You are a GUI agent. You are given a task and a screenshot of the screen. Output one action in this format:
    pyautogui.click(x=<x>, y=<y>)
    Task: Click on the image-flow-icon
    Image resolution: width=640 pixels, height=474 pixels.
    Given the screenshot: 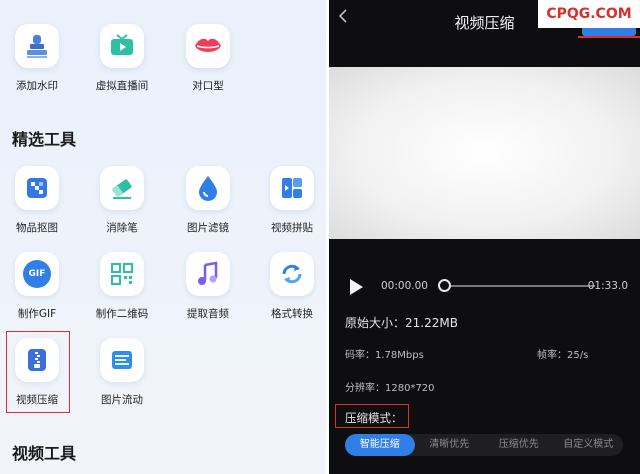 What is the action you would take?
    pyautogui.click(x=122, y=360)
    